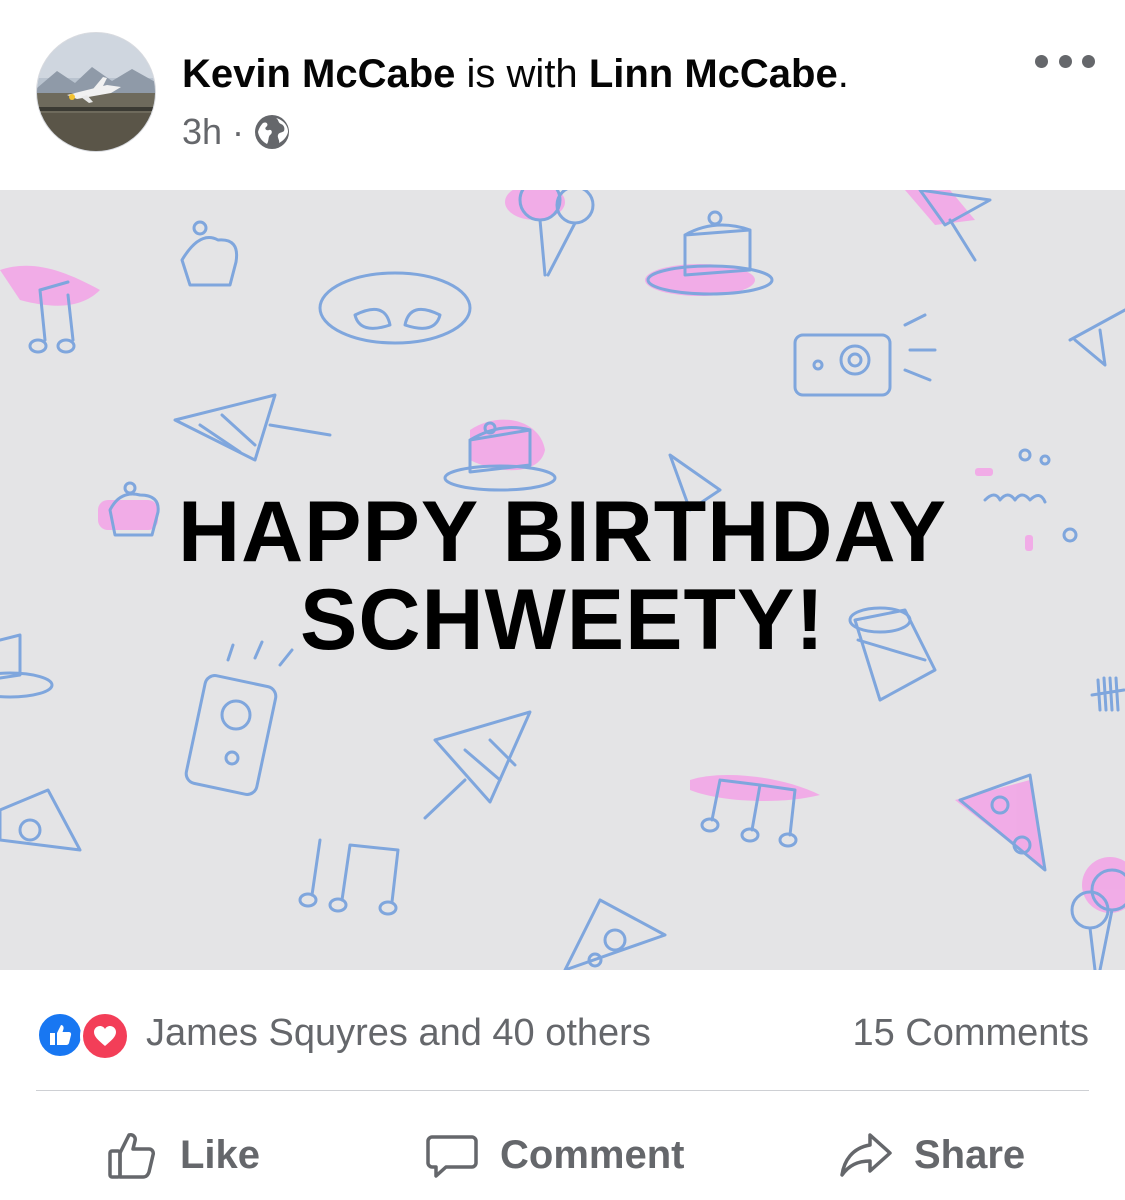 The height and width of the screenshot is (1200, 1125). I want to click on like-button: Like, so click(182, 1155).